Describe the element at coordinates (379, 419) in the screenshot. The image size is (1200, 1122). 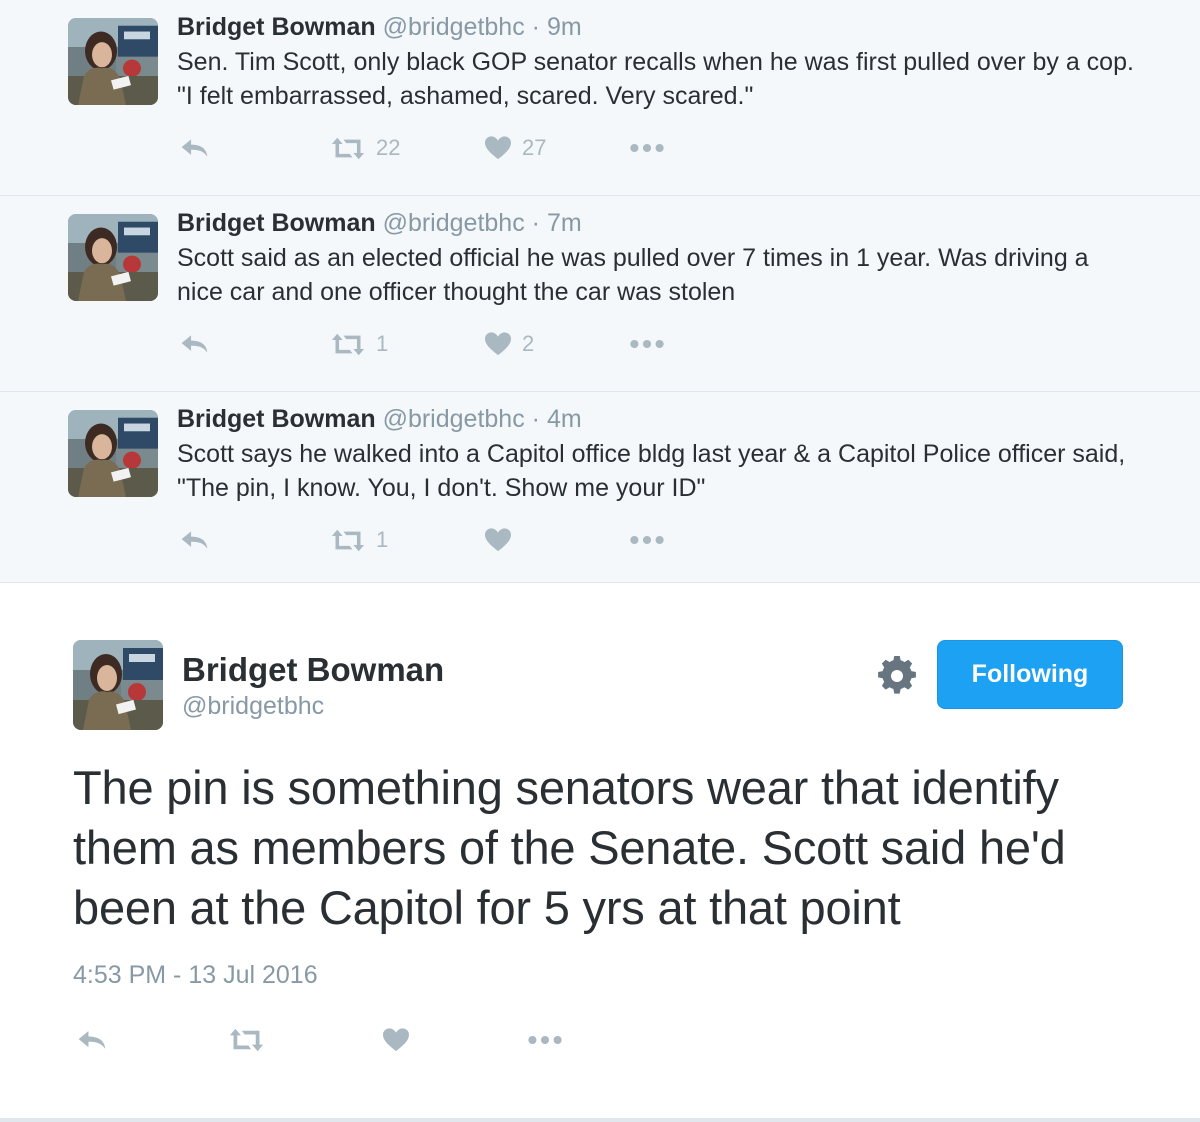
I see `tweet-header: Bridget Bowman @bridgetbhc · 4m` at that location.